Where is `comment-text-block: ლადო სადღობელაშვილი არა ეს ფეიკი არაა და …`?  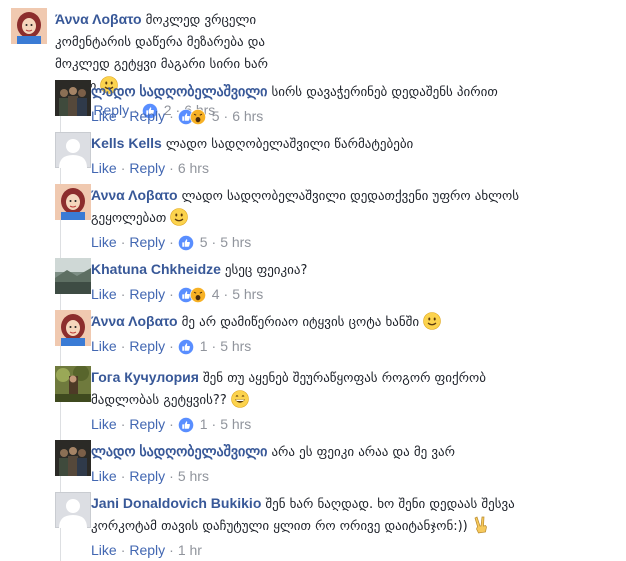
comment-text-block: ლადო სადღობელაშვილი არა ეს ფეიკი არაა და … is located at coordinates (326, 452).